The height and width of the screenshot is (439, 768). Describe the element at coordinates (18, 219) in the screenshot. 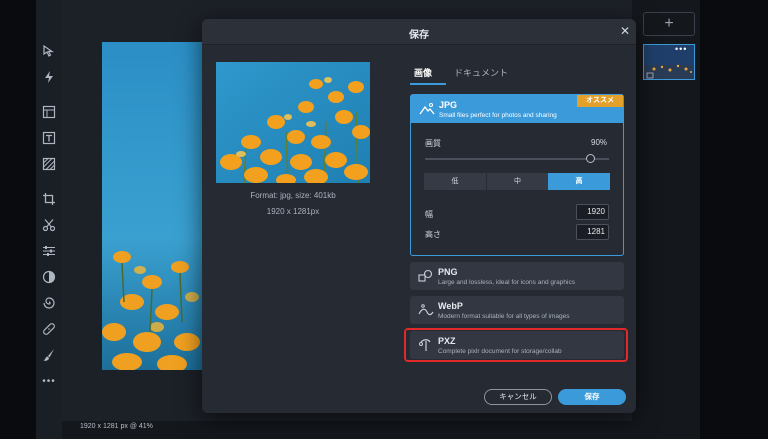

I see `outer-frame-left` at that location.